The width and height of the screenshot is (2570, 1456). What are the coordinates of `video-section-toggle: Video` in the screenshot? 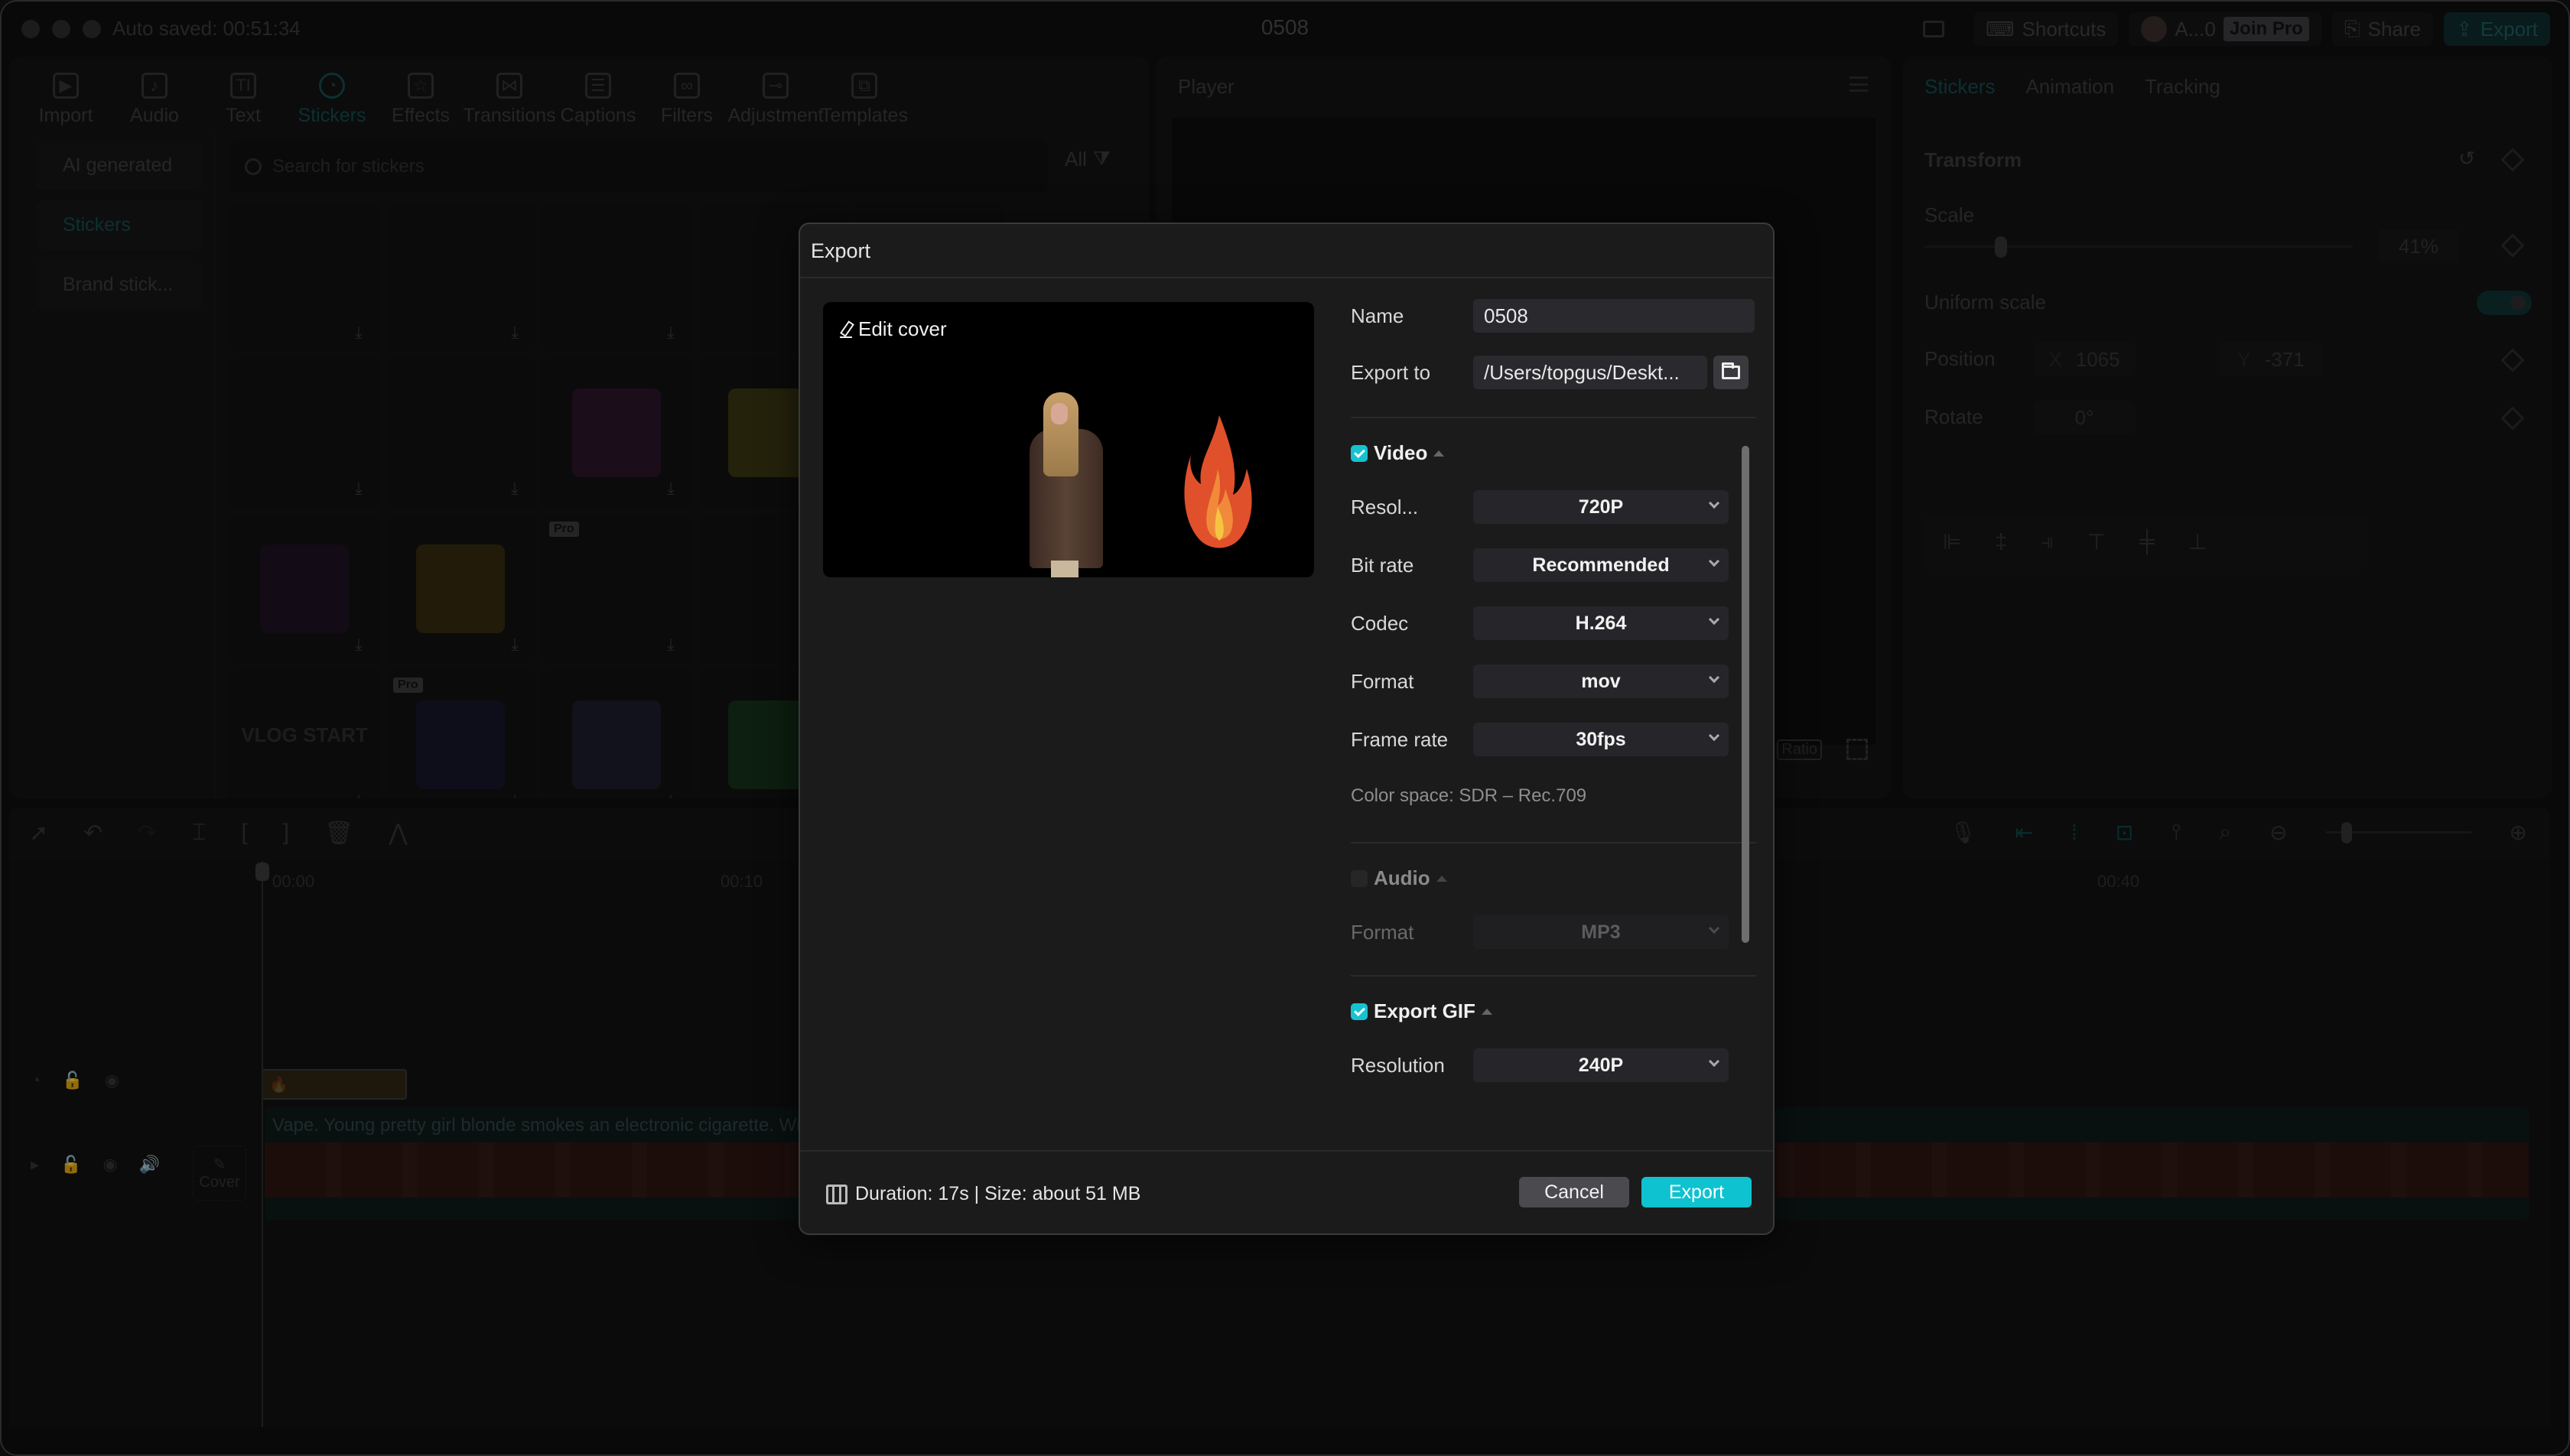 It's located at (1398, 453).